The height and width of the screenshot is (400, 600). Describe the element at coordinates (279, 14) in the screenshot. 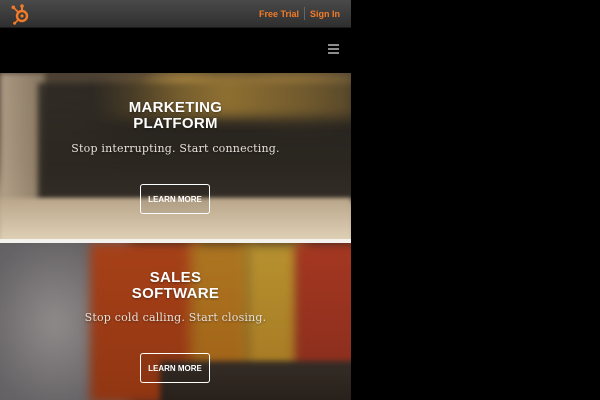

I see `free-trial-link: Free Trial` at that location.